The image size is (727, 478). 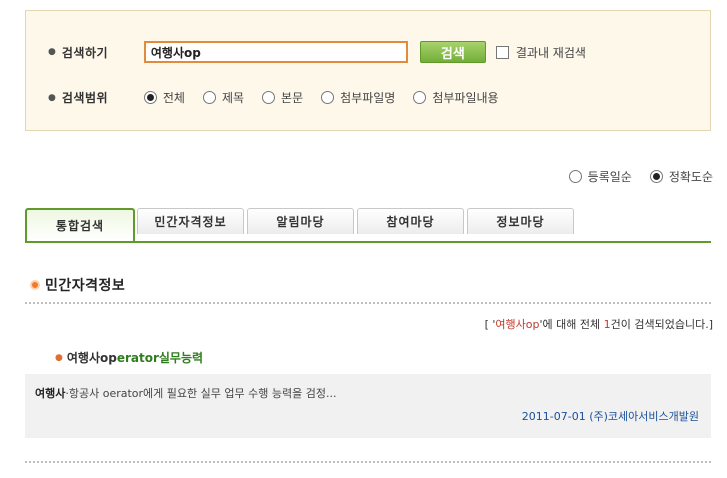 I want to click on sort-option-date: 등록일순, so click(x=600, y=176).